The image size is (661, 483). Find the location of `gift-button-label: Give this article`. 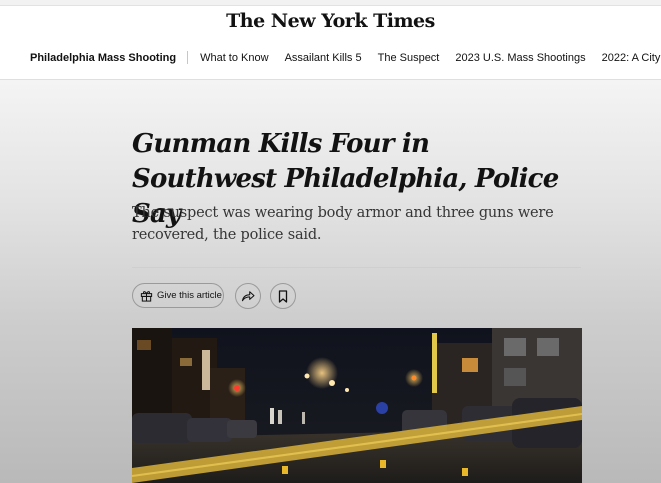

gift-button-label: Give this article is located at coordinates (189, 295).